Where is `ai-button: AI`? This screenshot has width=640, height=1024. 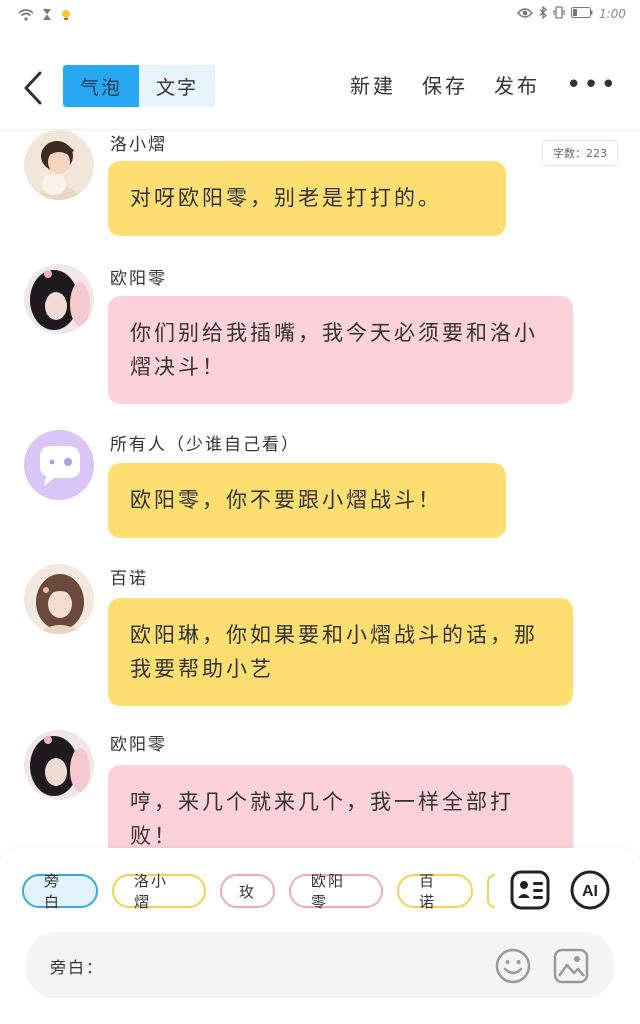
ai-button: AI is located at coordinates (590, 890).